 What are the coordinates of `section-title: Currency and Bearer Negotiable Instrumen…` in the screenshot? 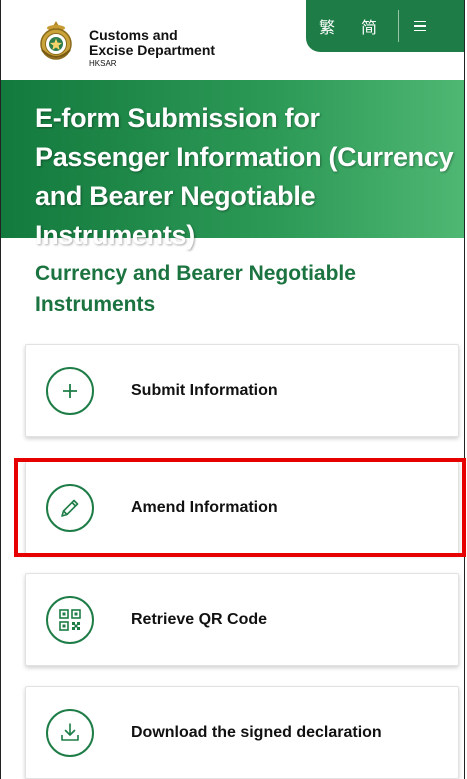 It's located at (195, 289).